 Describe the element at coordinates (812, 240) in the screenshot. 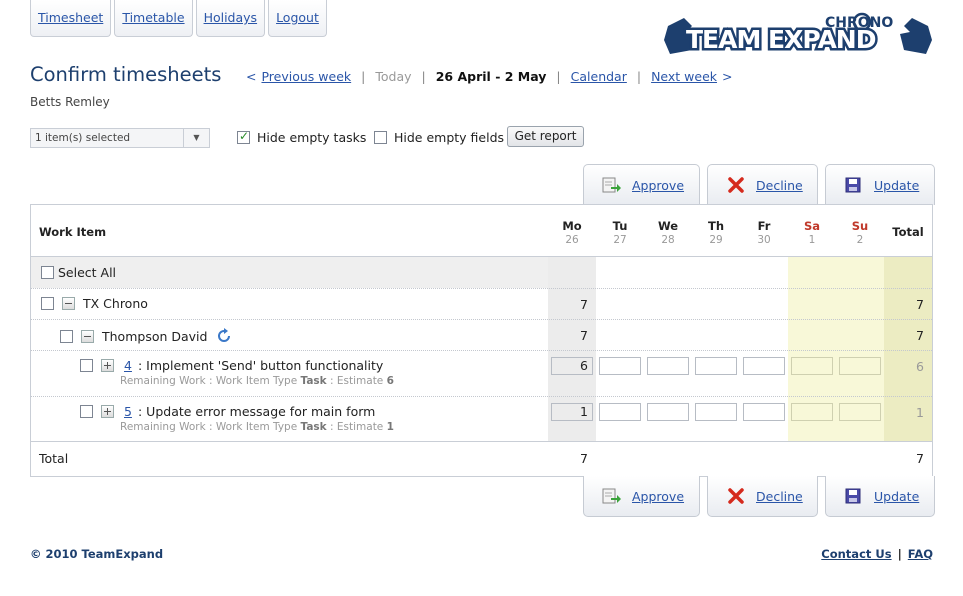

I see `day-date: 1` at that location.